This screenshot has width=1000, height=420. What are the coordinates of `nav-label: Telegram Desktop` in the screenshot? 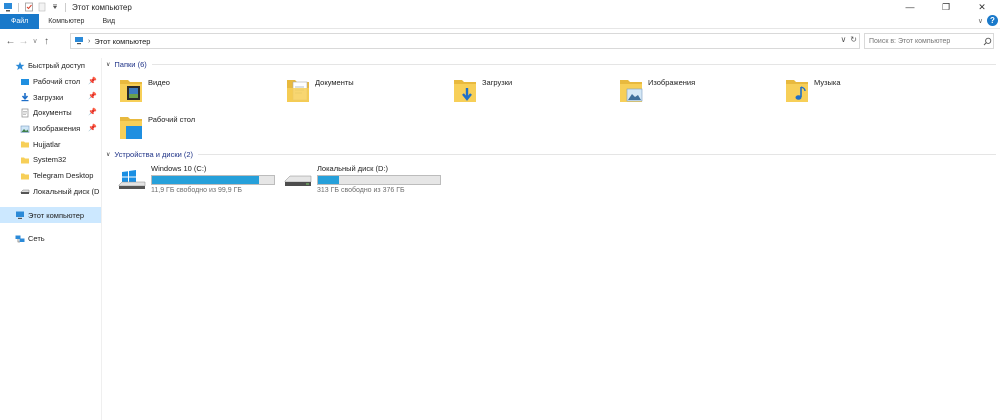 It's located at (63, 176).